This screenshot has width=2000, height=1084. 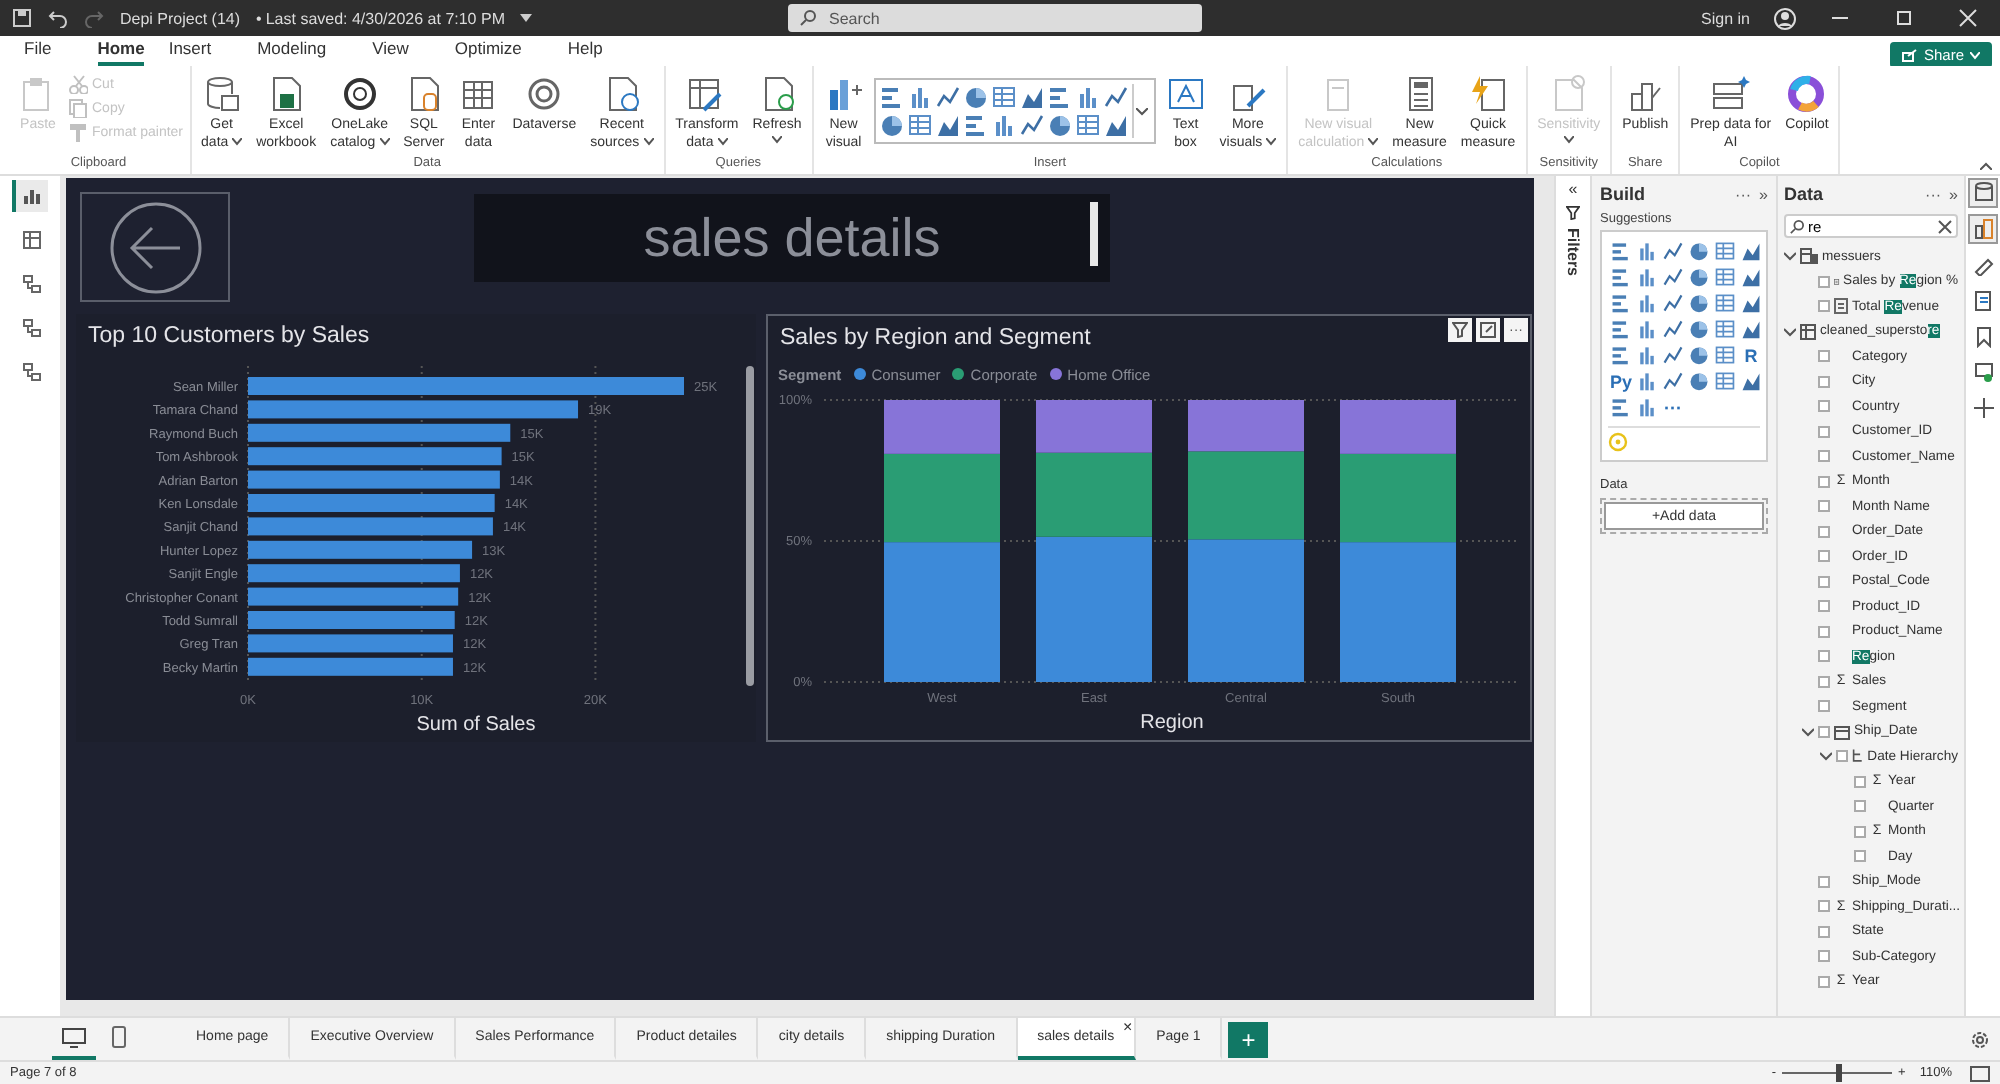 What do you see at coordinates (1573, 189) in the screenshot?
I see `expand-pane-button: «` at bounding box center [1573, 189].